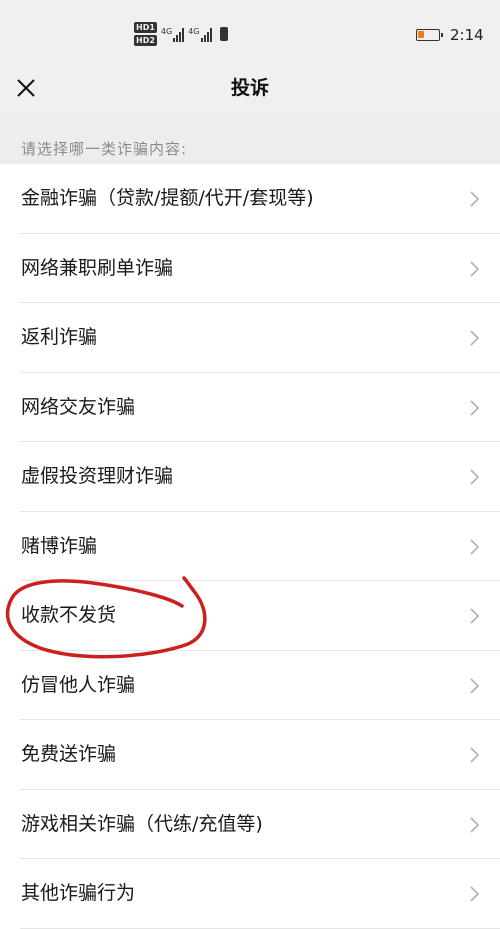 This screenshot has height=929, width=500. What do you see at coordinates (250, 616) in the screenshot?
I see `list-item: 收款不发货` at bounding box center [250, 616].